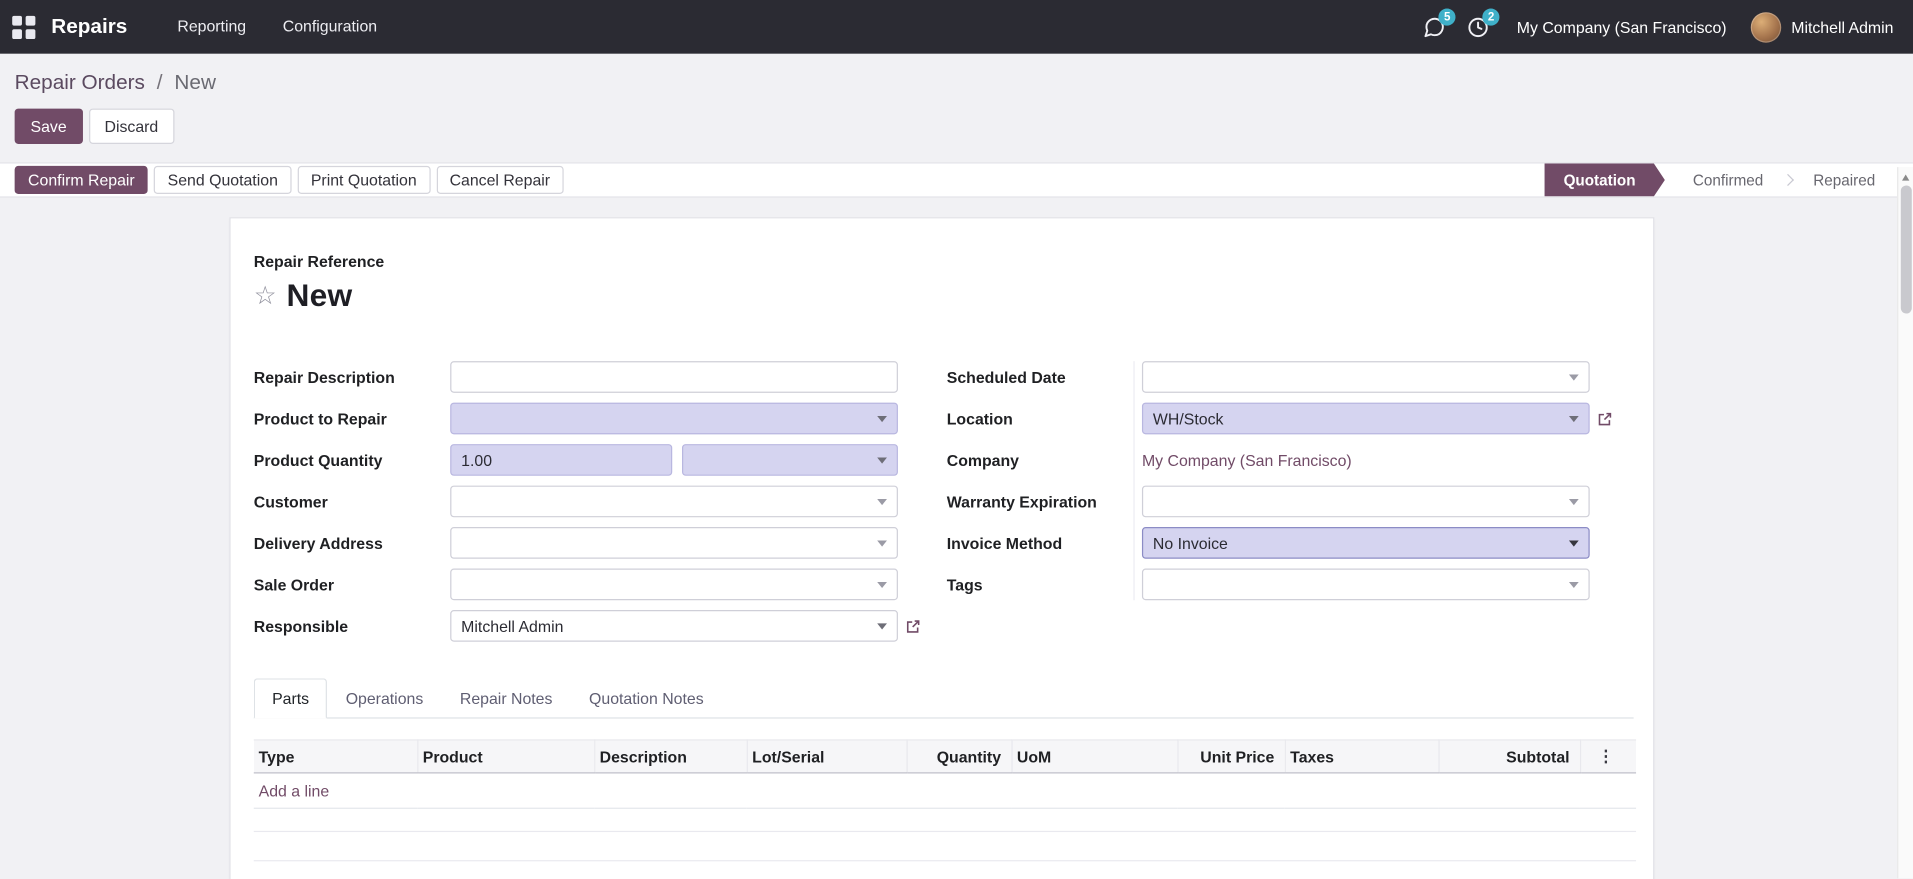 The width and height of the screenshot is (1913, 879). I want to click on warranty-expiration-input, so click(1365, 501).